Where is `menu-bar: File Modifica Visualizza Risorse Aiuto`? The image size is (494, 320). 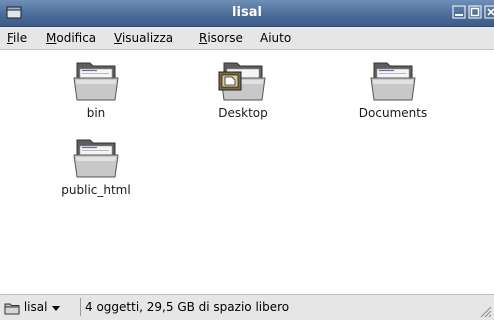 menu-bar: File Modifica Visualizza Risorse Aiuto is located at coordinates (247, 38).